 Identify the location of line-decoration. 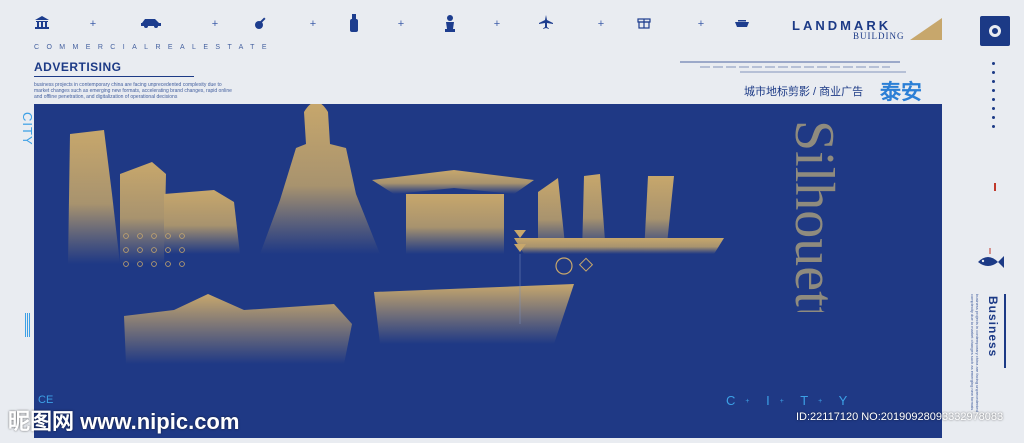
(793, 67).